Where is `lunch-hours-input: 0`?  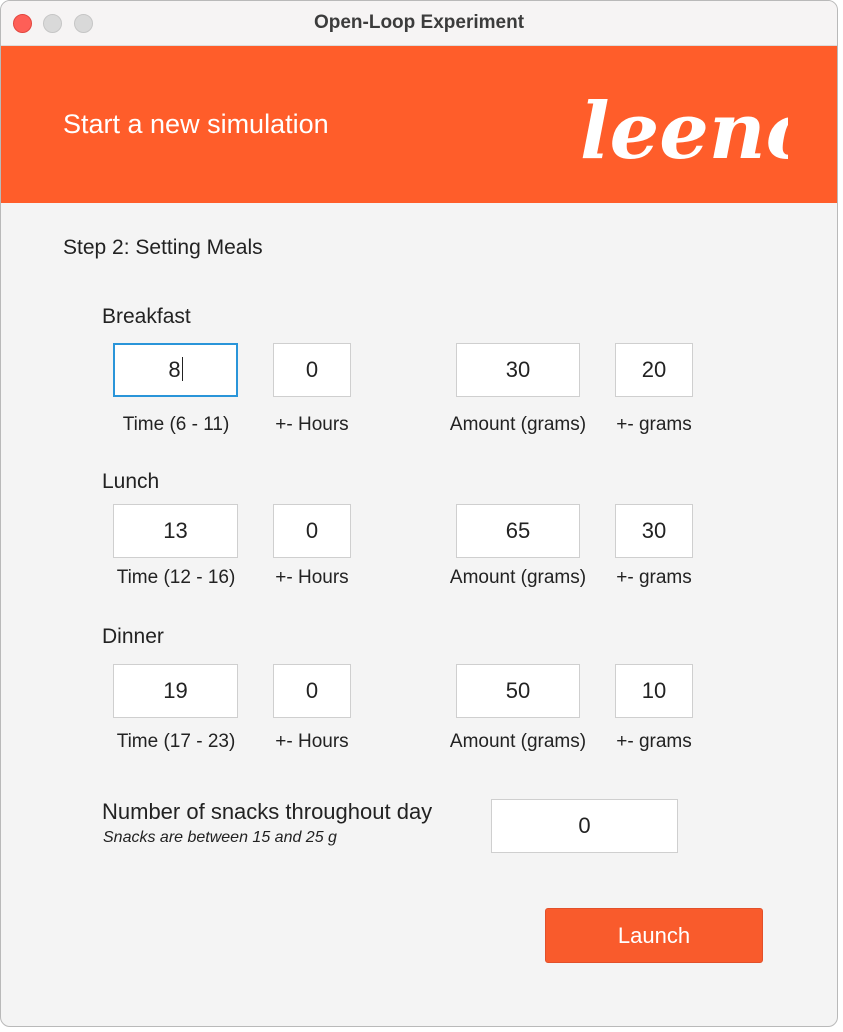 lunch-hours-input: 0 is located at coordinates (312, 531).